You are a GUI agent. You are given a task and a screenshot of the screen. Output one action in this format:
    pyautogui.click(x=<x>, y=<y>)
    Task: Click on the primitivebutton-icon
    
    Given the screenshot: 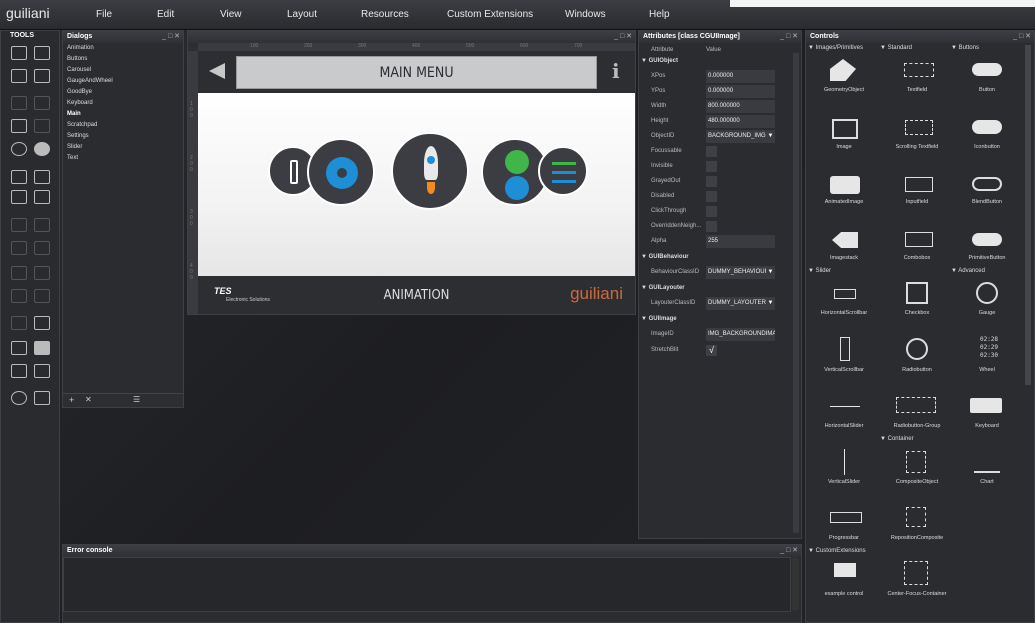 What is the action you would take?
    pyautogui.click(x=987, y=239)
    